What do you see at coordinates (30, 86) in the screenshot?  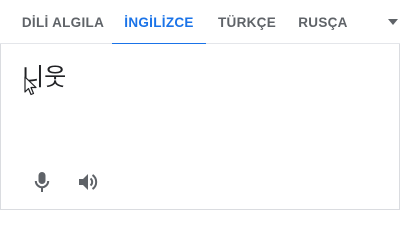 I see `mouse-cursor-icon` at bounding box center [30, 86].